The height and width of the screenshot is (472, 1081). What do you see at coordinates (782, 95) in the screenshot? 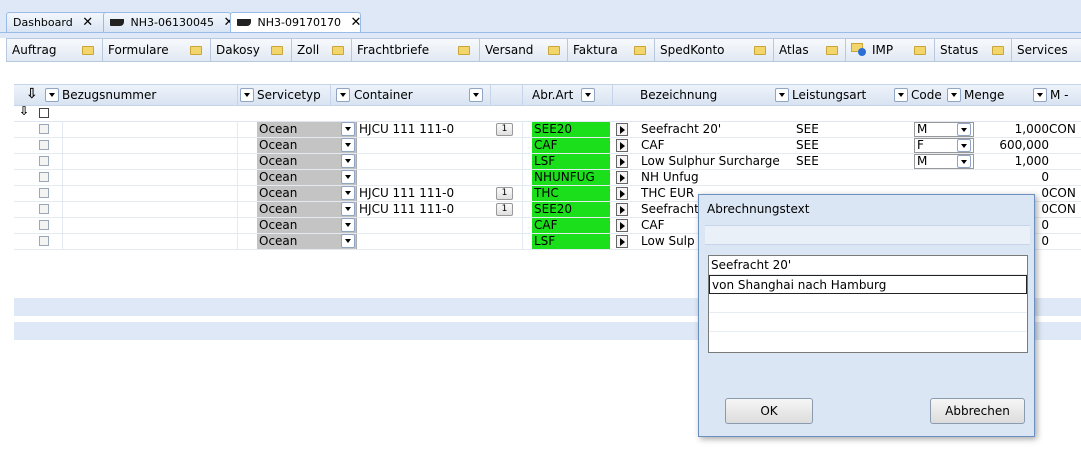
I see `bezeichnung-filter-dropdown` at bounding box center [782, 95].